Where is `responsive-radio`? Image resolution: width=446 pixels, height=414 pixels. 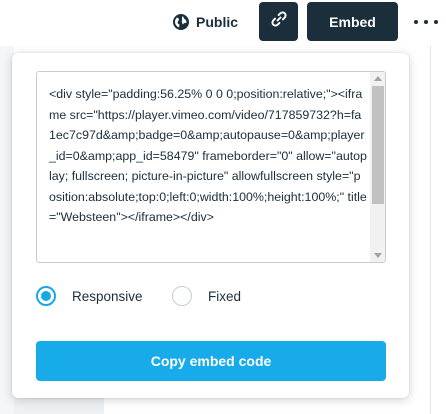 responsive-radio is located at coordinates (46, 296).